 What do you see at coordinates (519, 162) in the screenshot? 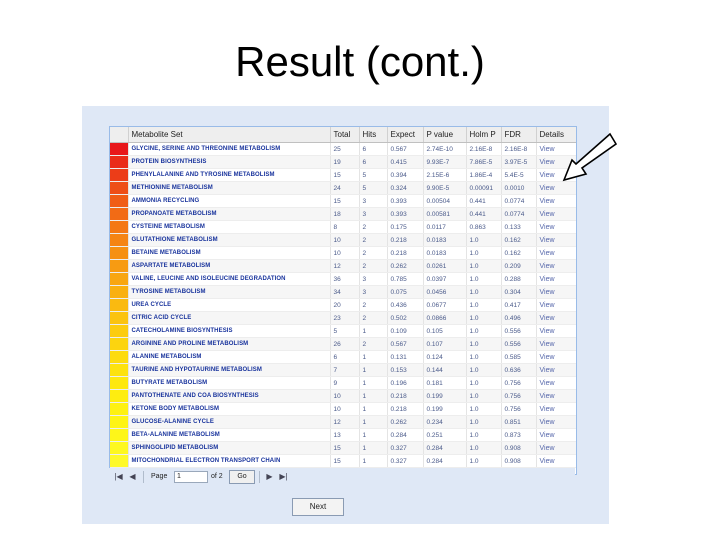
I see `fdr-cell: 3.97E-5` at bounding box center [519, 162].